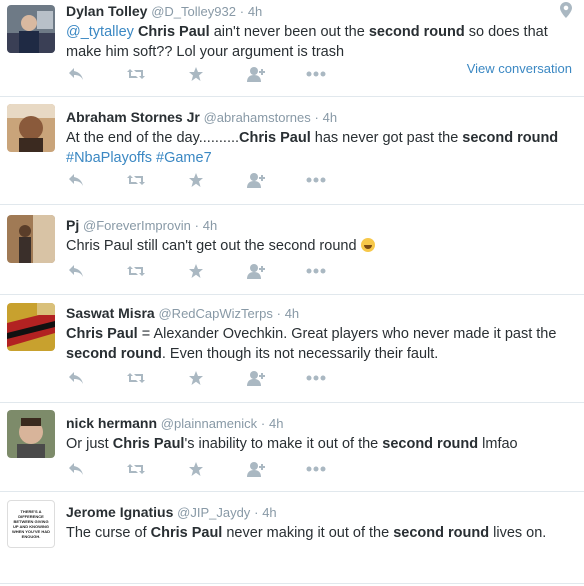 This screenshot has width=584, height=586. Describe the element at coordinates (289, 32) in the screenshot. I see `text-segment: ain't never been out the` at that location.